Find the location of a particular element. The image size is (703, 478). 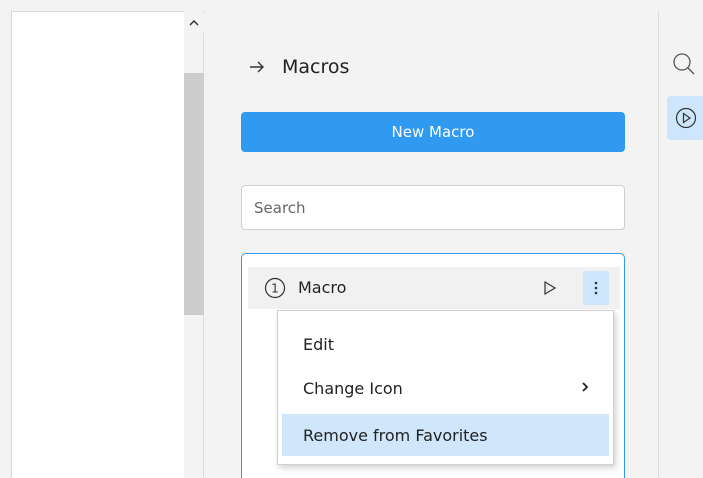

scroll-up-button is located at coordinates (194, 22).